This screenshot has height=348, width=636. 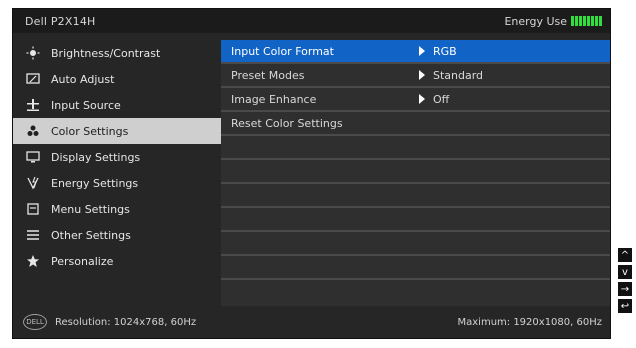 I want to click on submenu-row-value: RGB, so click(x=434, y=51).